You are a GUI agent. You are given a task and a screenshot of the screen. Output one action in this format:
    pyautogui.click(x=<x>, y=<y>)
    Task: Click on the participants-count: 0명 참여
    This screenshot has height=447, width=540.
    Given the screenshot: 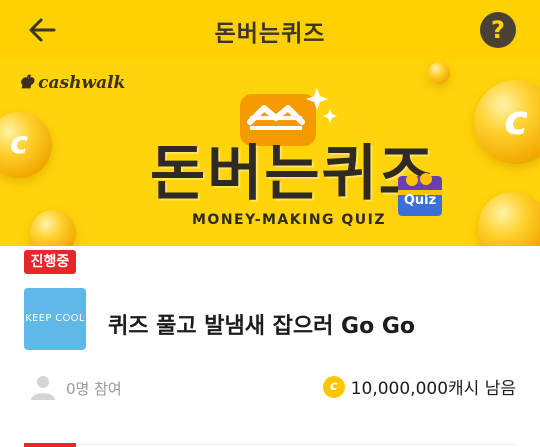 What is the action you would take?
    pyautogui.click(x=94, y=389)
    